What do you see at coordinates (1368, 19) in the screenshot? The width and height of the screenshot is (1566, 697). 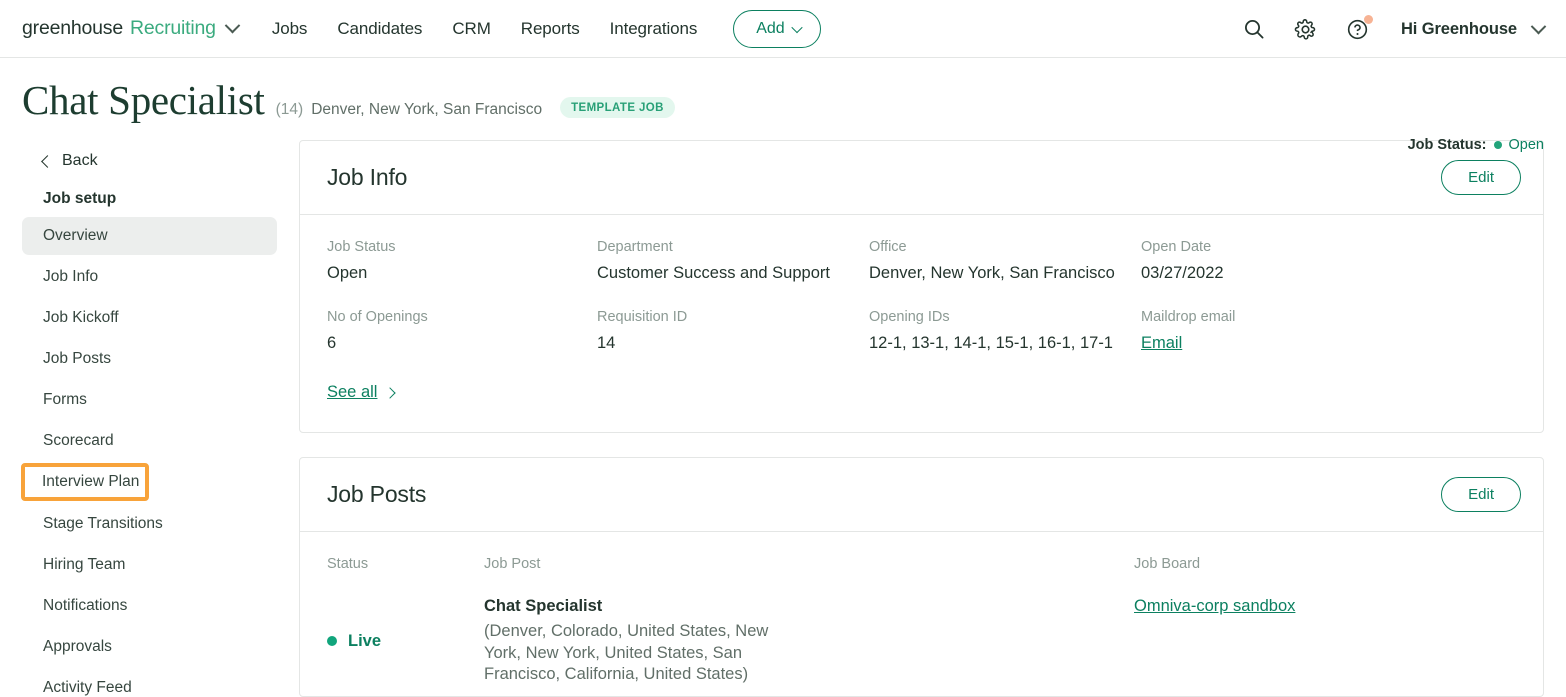 I see `notification-badge` at bounding box center [1368, 19].